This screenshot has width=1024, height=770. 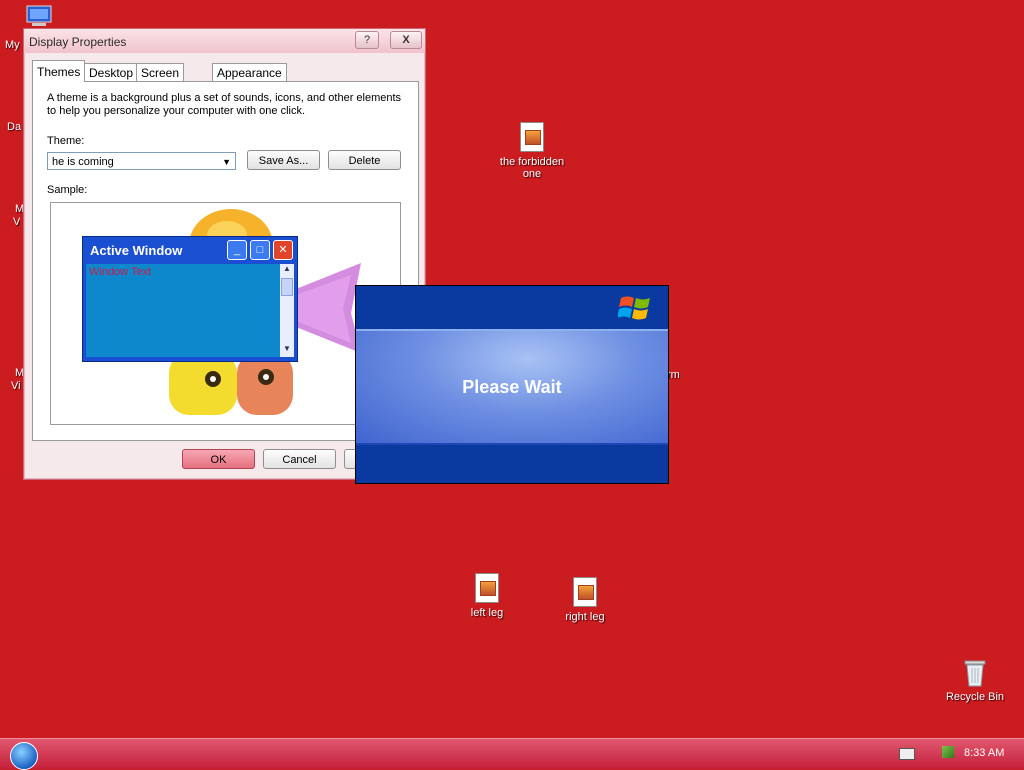 I want to click on dialog-titlebar: Display Properties ? X, so click(x=224, y=41).